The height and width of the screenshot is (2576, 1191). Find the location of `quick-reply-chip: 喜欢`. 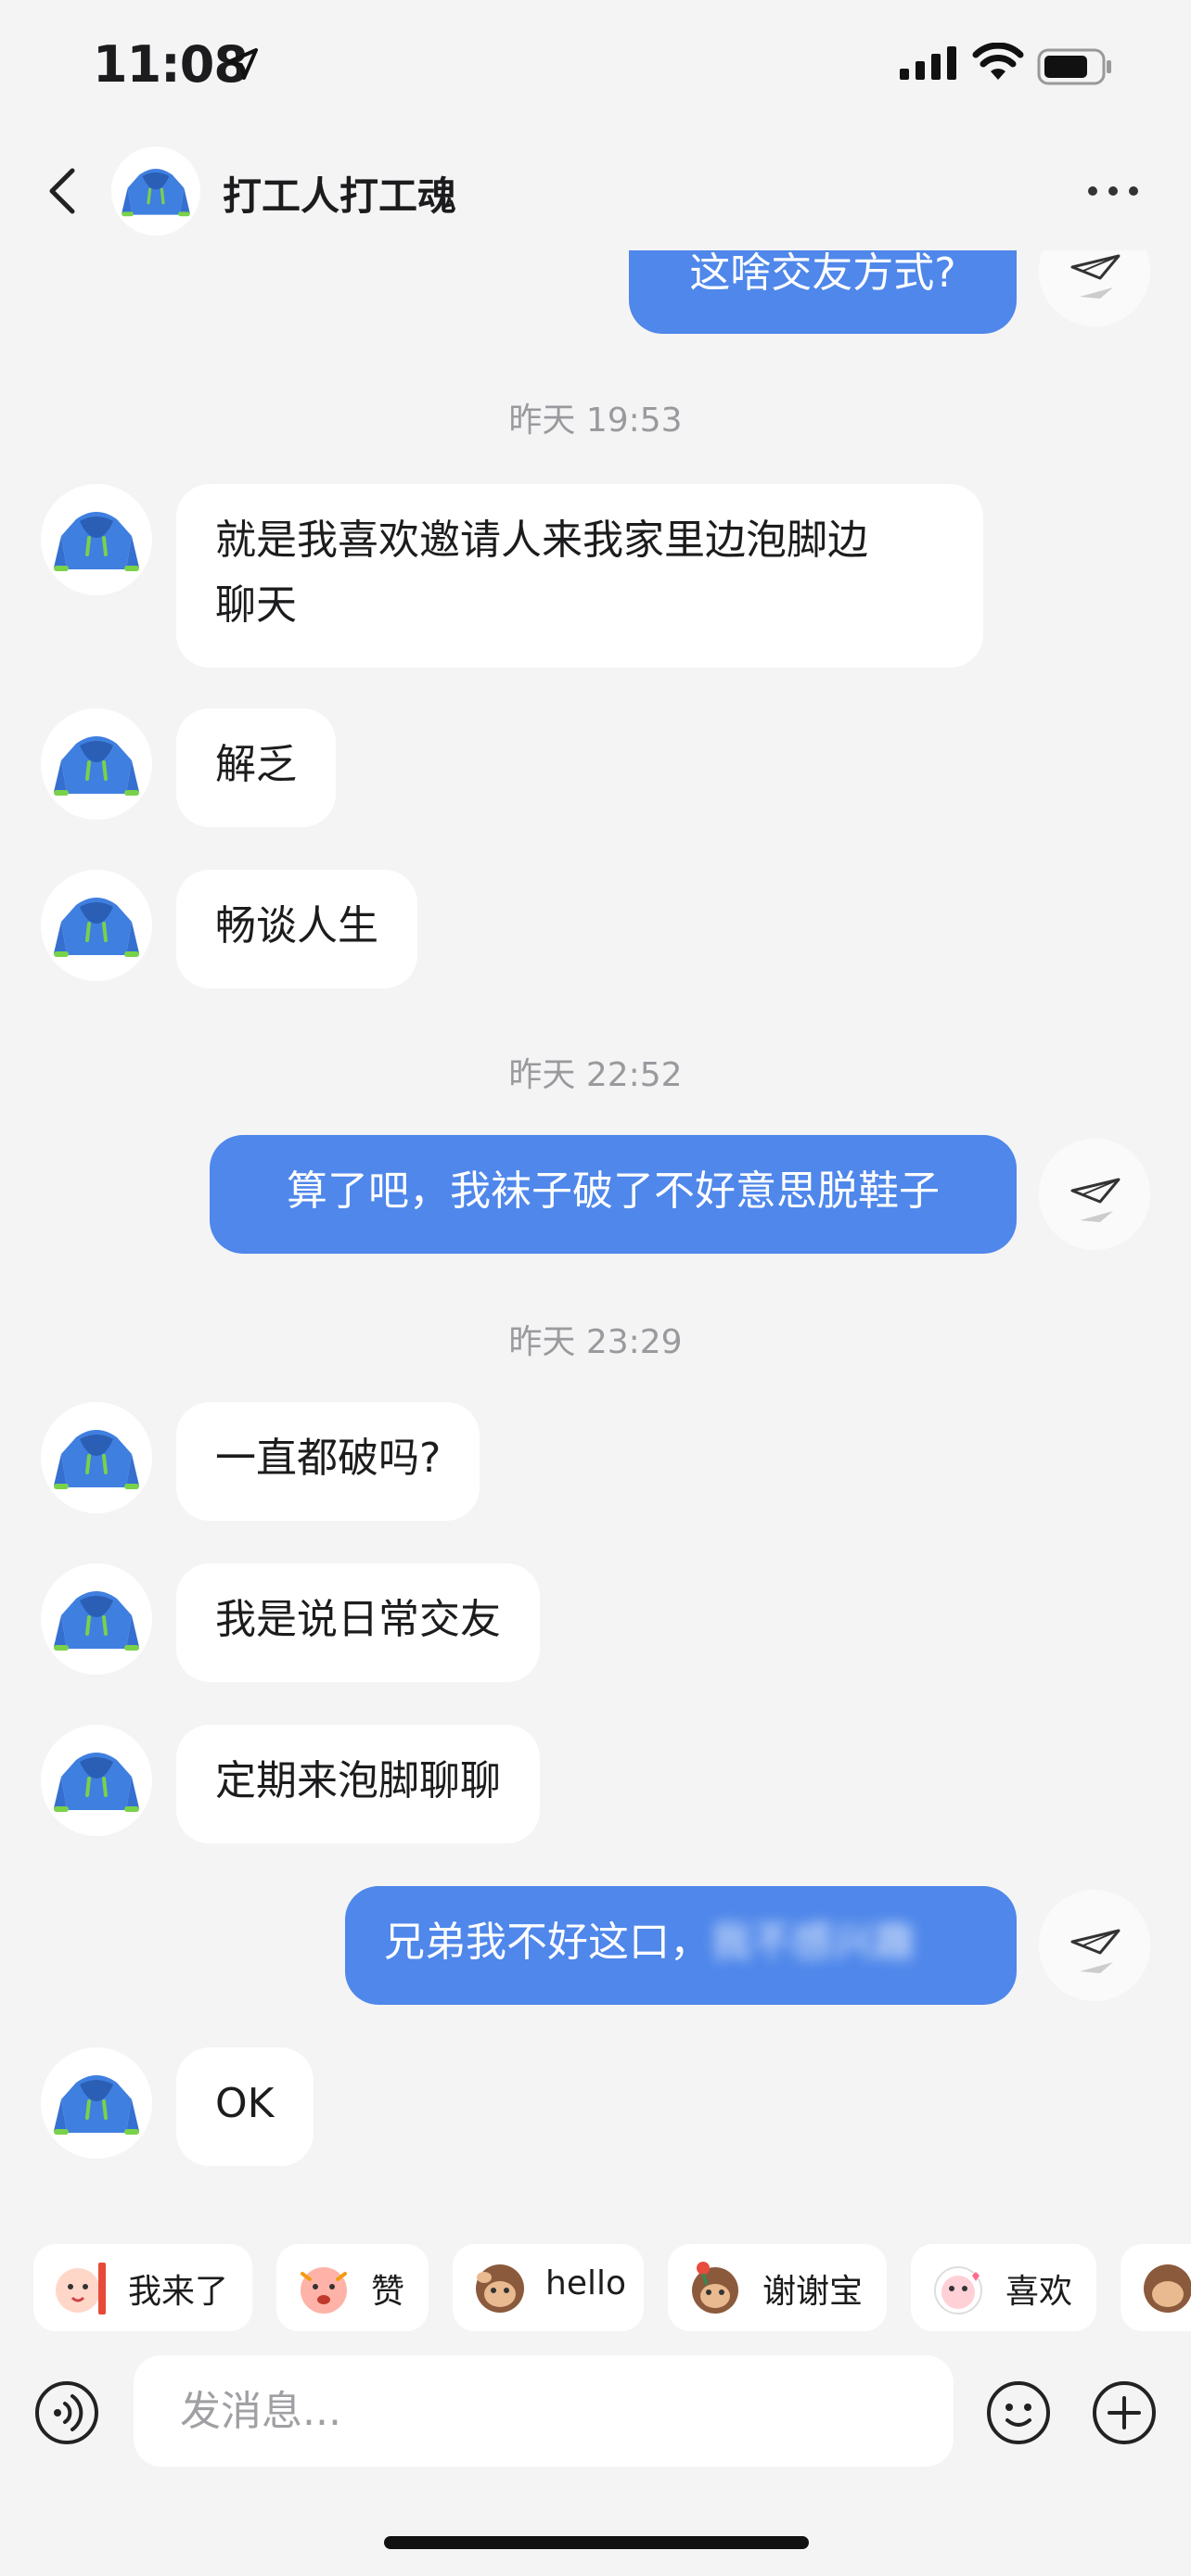

quick-reply-chip: 喜欢 is located at coordinates (1003, 2287).